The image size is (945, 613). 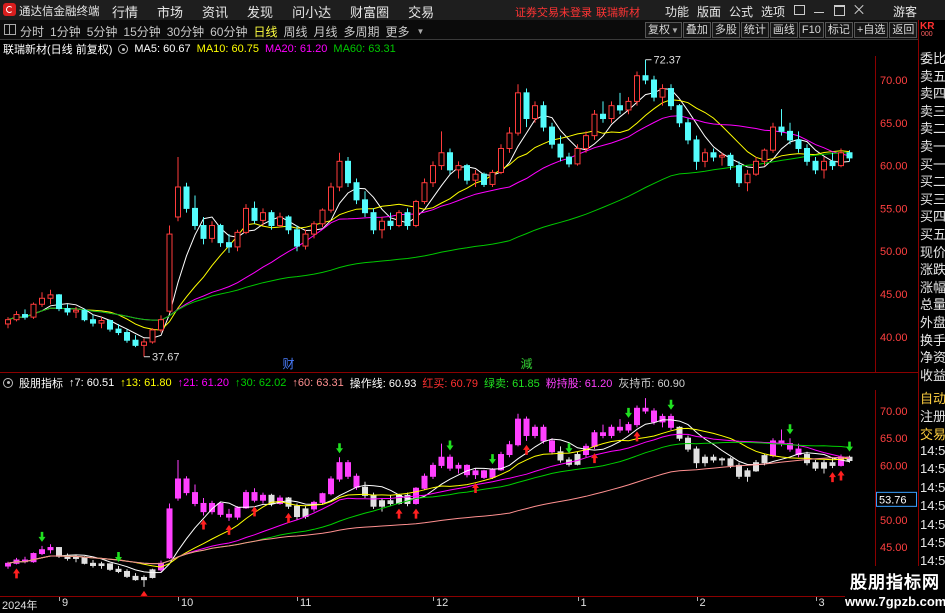 I want to click on window-layout-icon, so click(x=799, y=9).